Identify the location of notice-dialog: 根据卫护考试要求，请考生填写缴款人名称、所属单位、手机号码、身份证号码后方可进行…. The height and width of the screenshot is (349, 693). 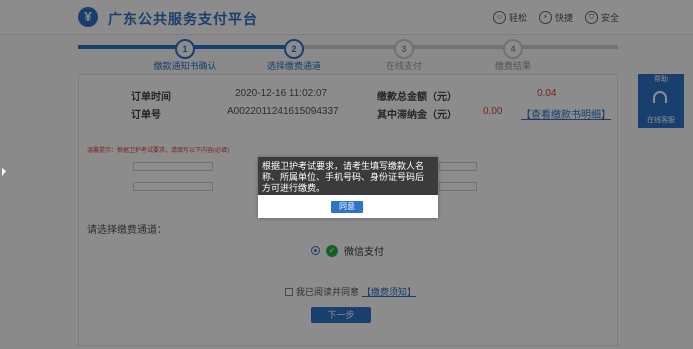
(348, 187).